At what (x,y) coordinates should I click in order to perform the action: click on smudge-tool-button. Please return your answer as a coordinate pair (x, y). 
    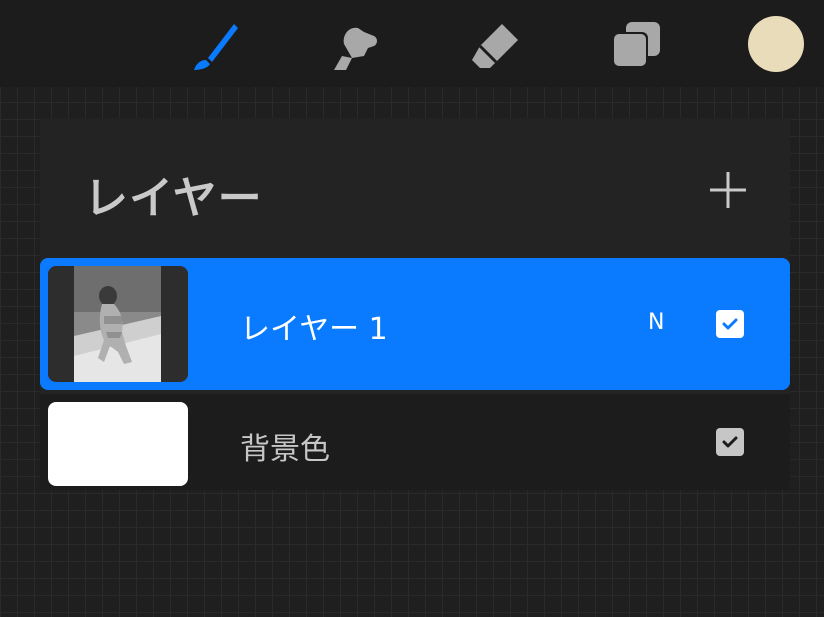
    Looking at the image, I should click on (356, 46).